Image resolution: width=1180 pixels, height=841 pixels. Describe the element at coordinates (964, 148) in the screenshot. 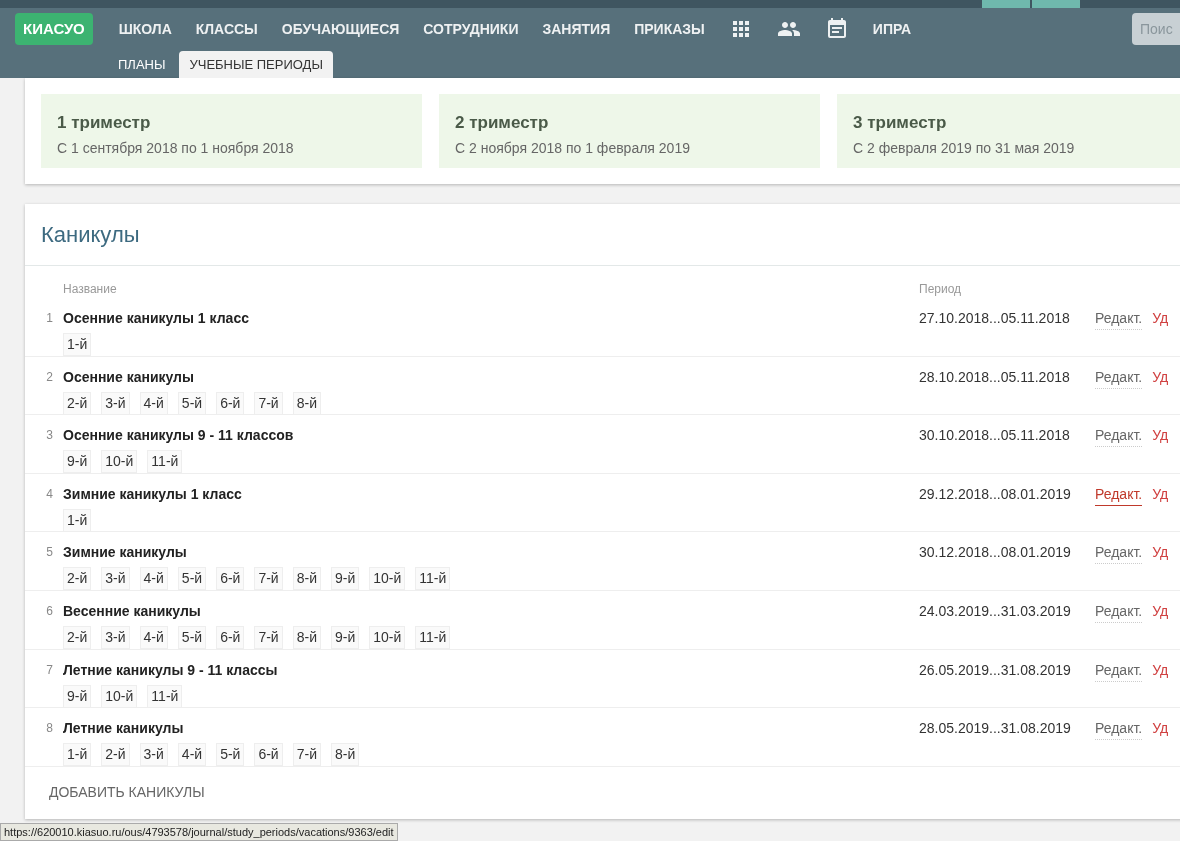

I see `period-dates: С 2 февраля 2019 по 31 мая 2019` at that location.